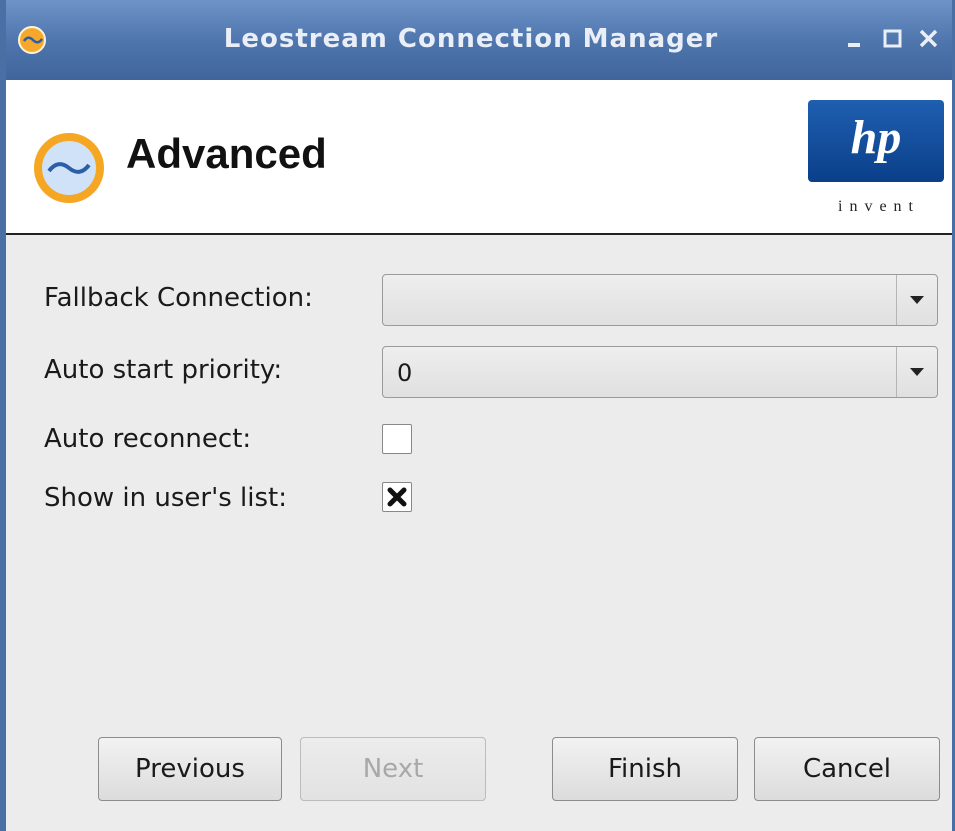 The height and width of the screenshot is (831, 955). I want to click on show-in-users-list-label: Show in user's list:, so click(166, 498).